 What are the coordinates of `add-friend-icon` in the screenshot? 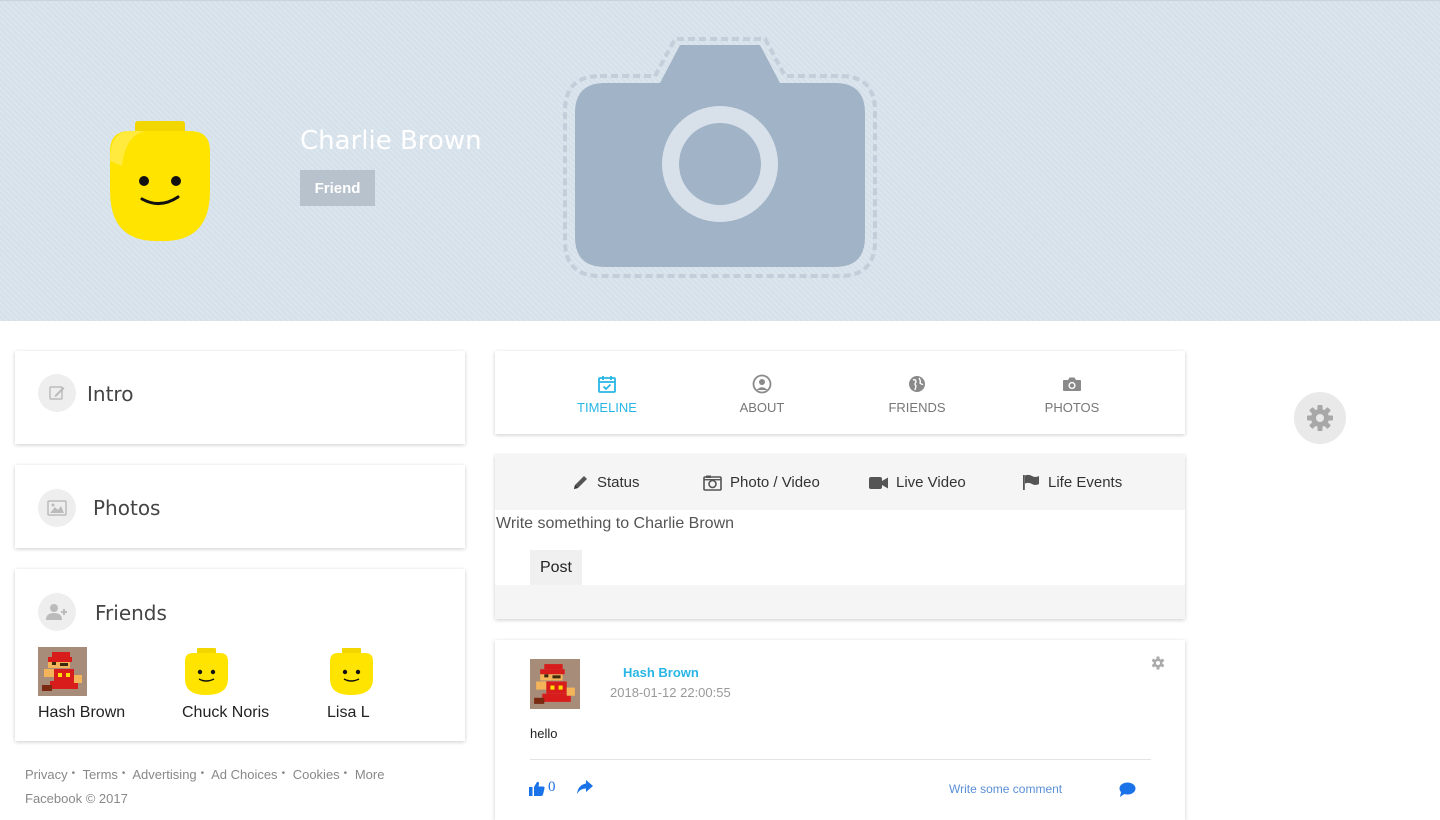 It's located at (57, 612).